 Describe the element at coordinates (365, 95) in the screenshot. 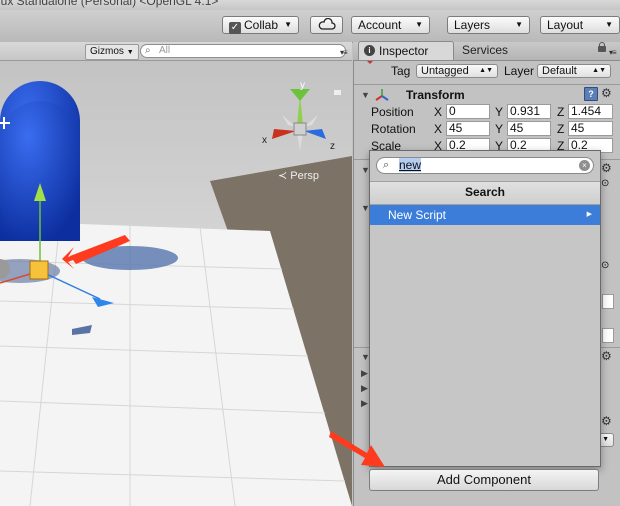

I see `foldout-expanded-icon: ▼` at that location.